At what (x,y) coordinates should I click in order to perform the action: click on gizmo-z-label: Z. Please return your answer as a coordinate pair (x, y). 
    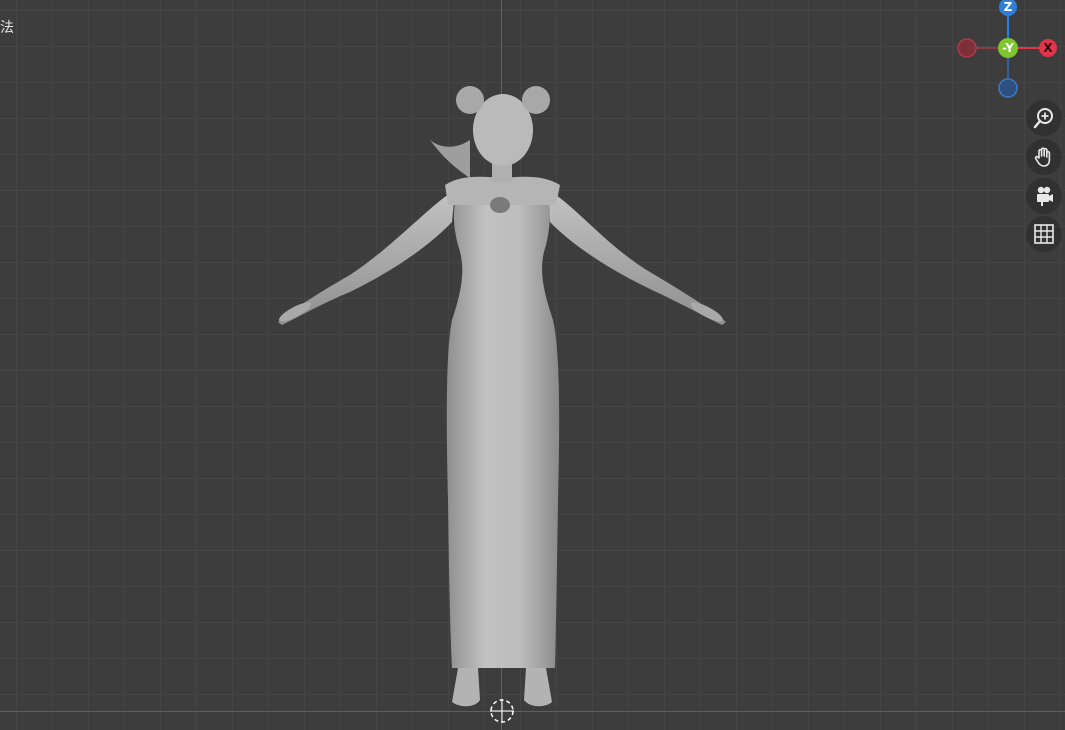
    Looking at the image, I should click on (1008, 8).